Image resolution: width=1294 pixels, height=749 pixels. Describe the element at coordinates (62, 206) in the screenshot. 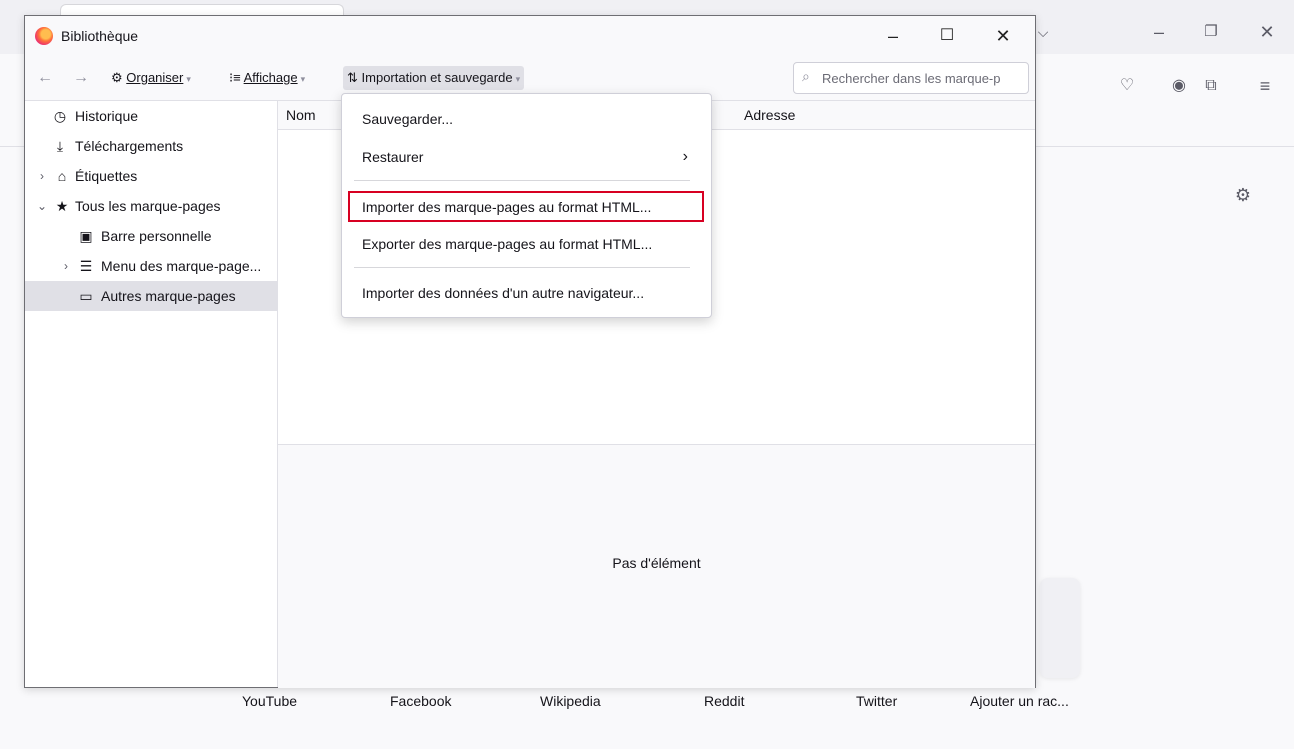

I see `star-icon: ★` at that location.